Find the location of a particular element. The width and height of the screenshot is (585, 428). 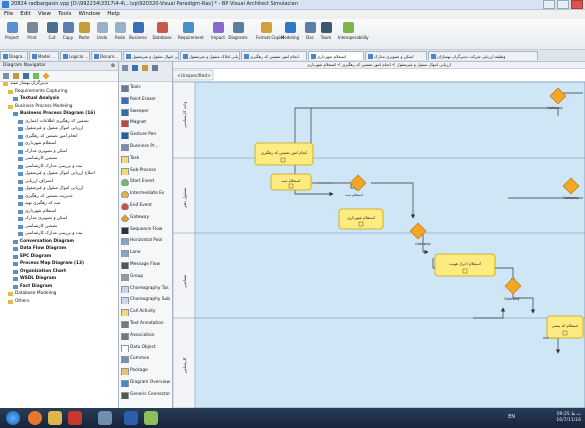

panel-close-icon: ⊗ is located at coordinates (113, 66).